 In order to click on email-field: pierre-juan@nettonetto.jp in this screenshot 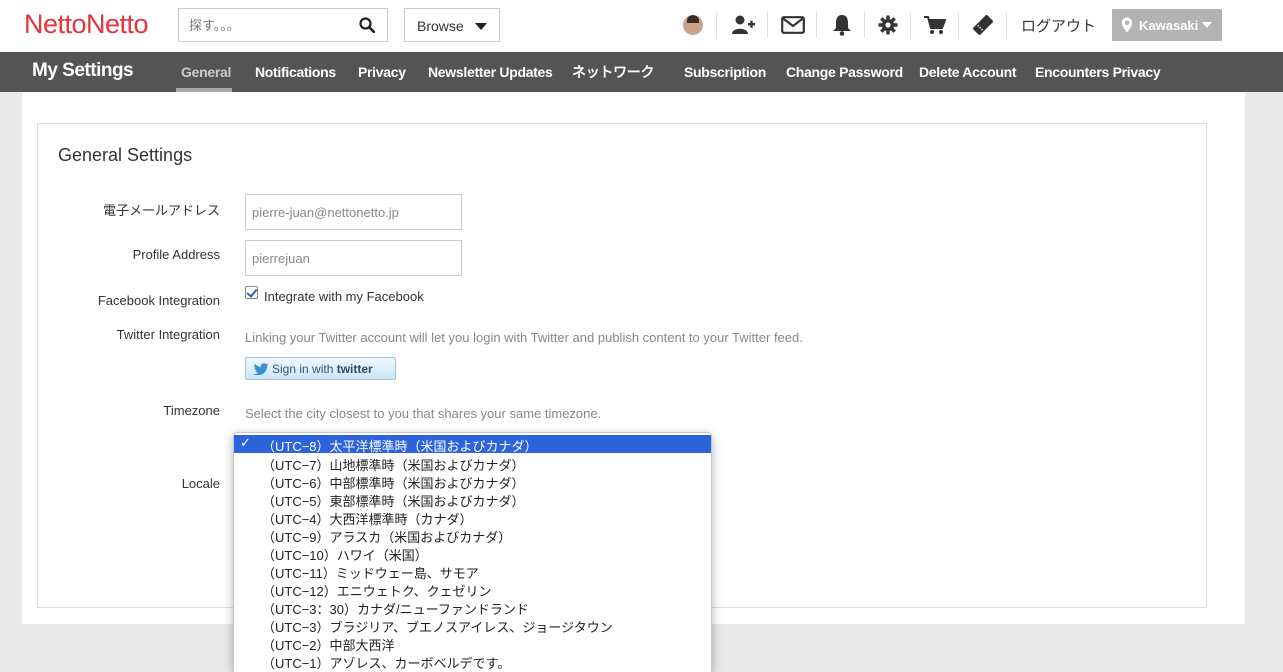, I will do `click(353, 212)`.